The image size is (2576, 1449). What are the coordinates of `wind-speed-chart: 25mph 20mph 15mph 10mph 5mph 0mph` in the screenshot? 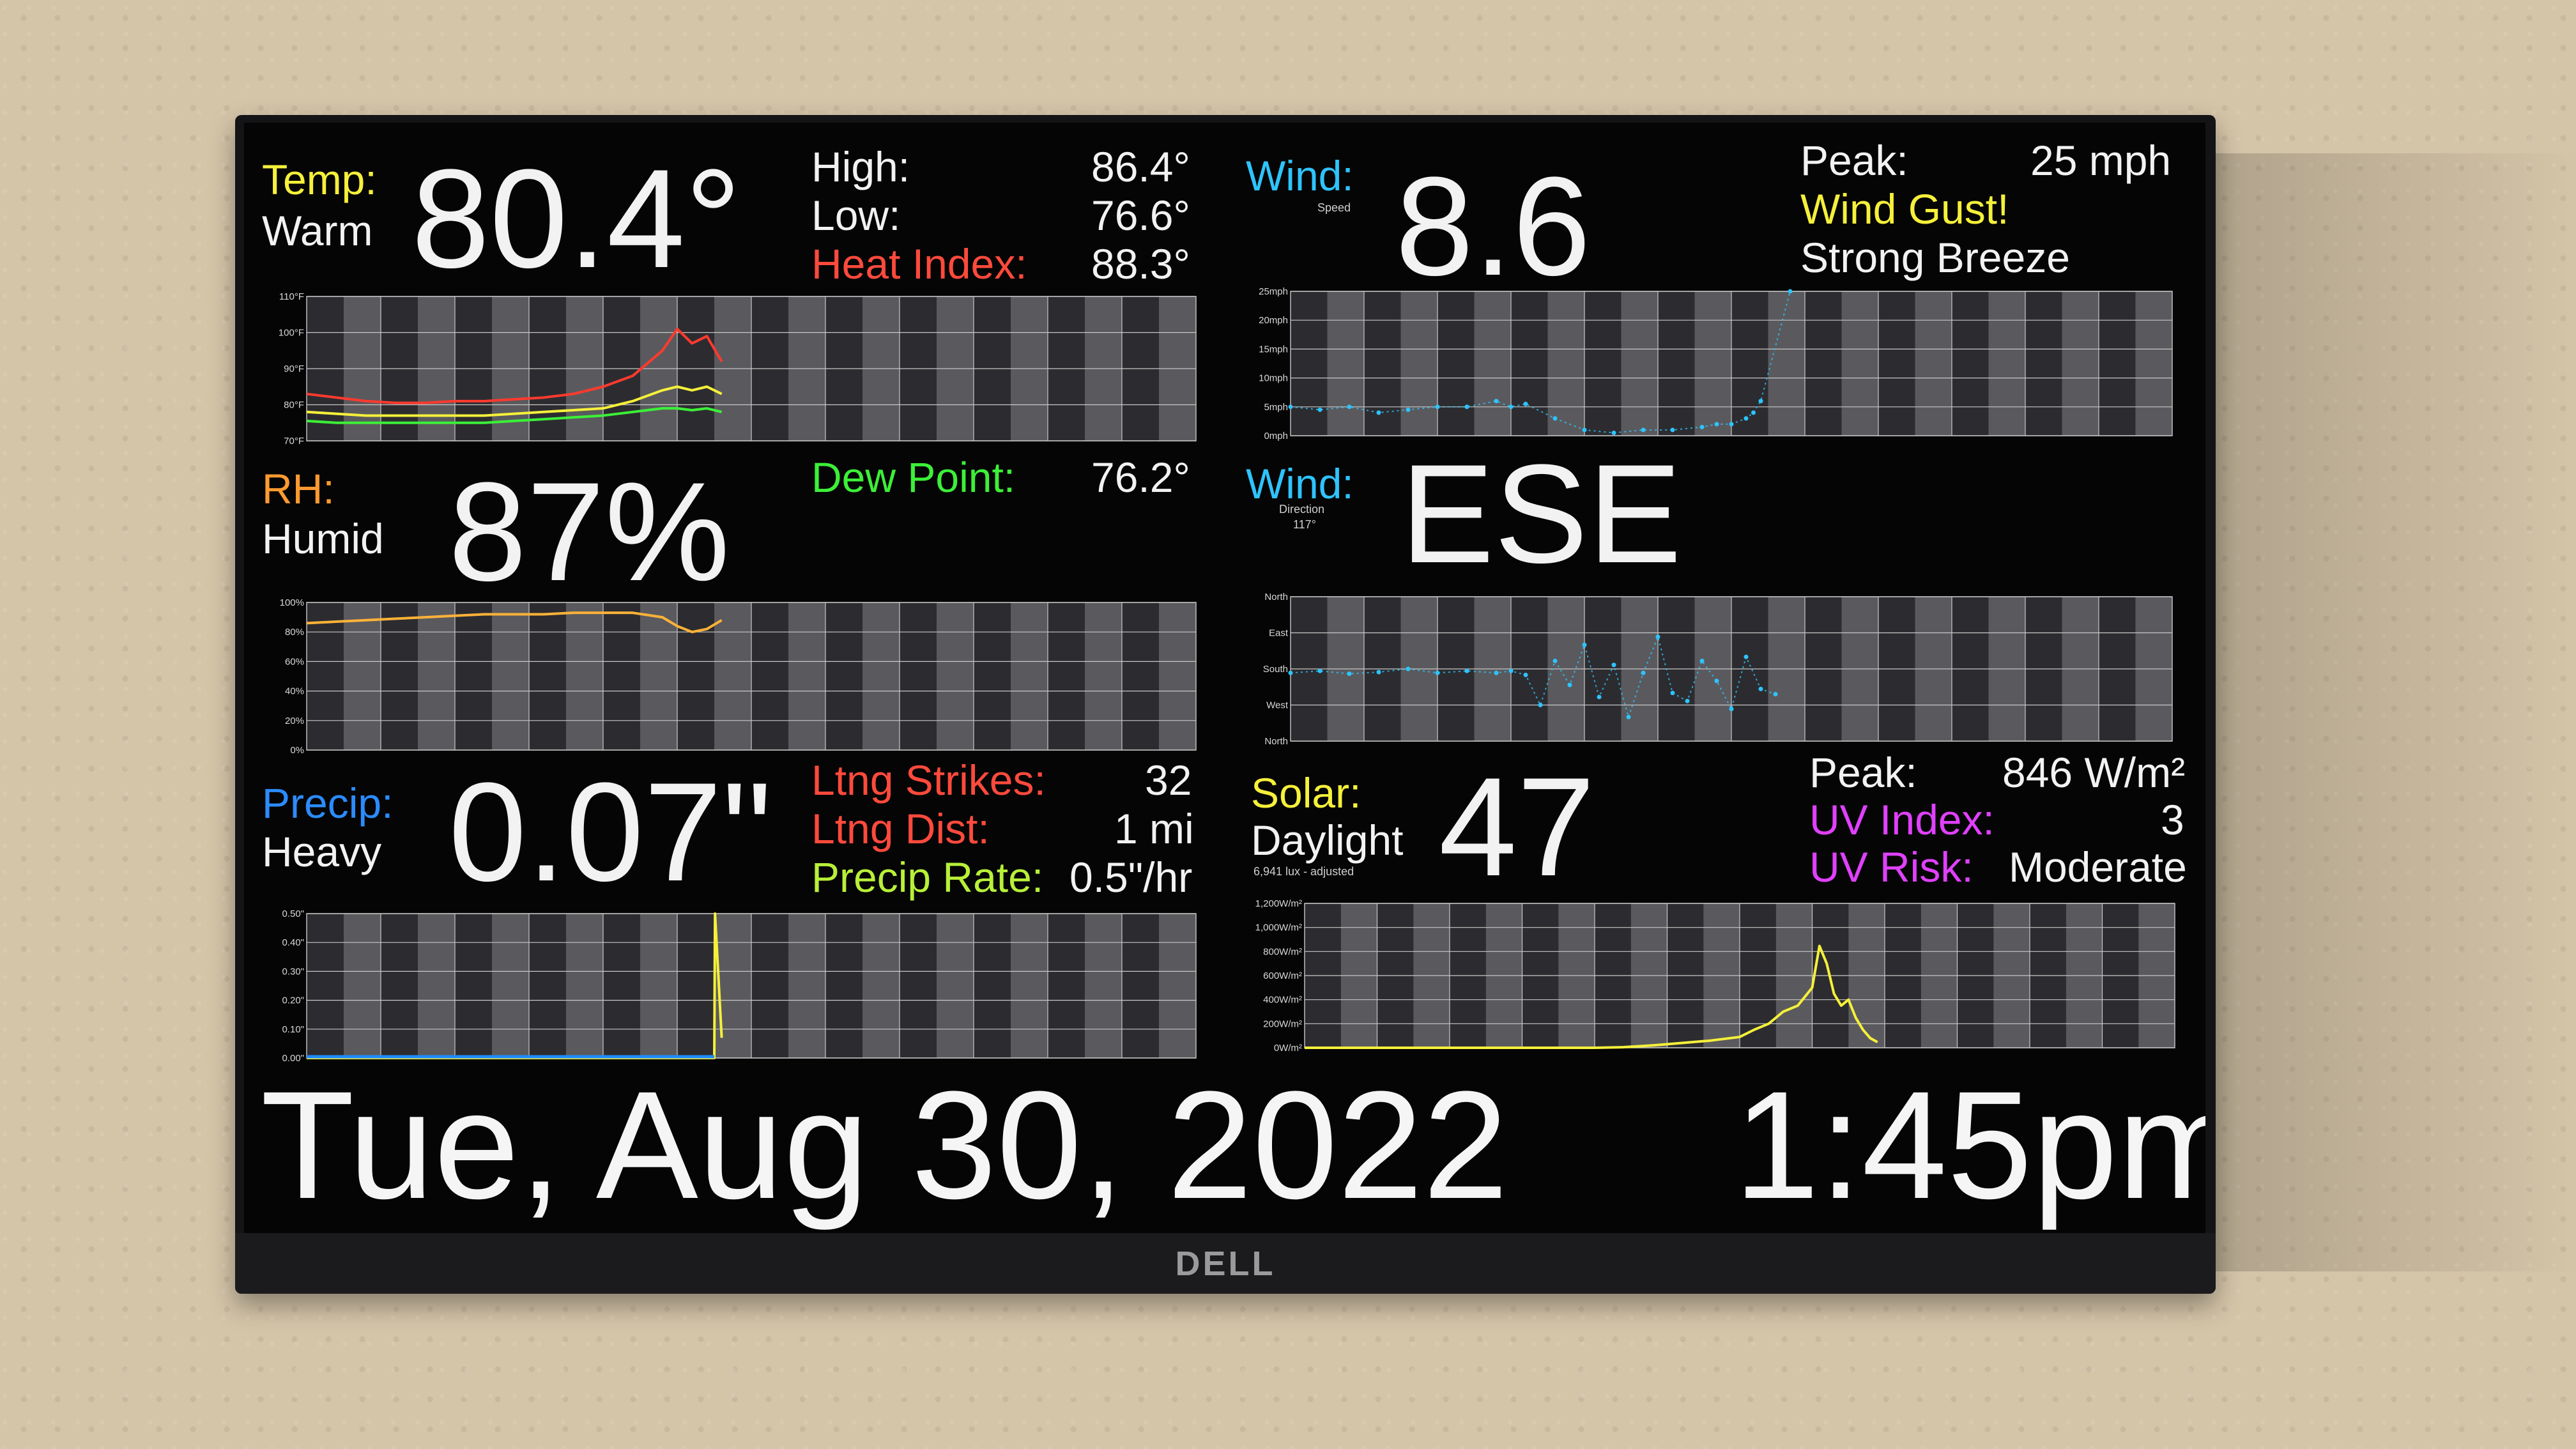 It's located at (1711, 364).